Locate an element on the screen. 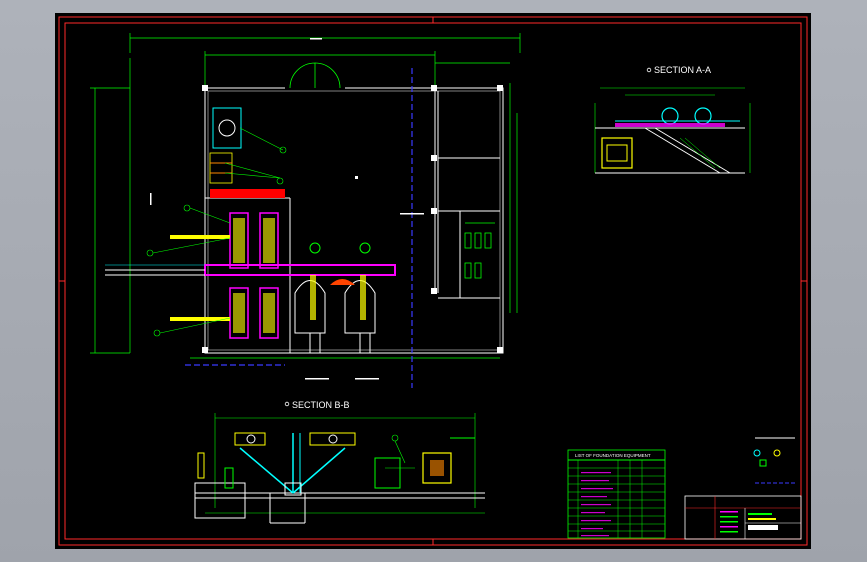  pump-units is located at coordinates (250, 275).